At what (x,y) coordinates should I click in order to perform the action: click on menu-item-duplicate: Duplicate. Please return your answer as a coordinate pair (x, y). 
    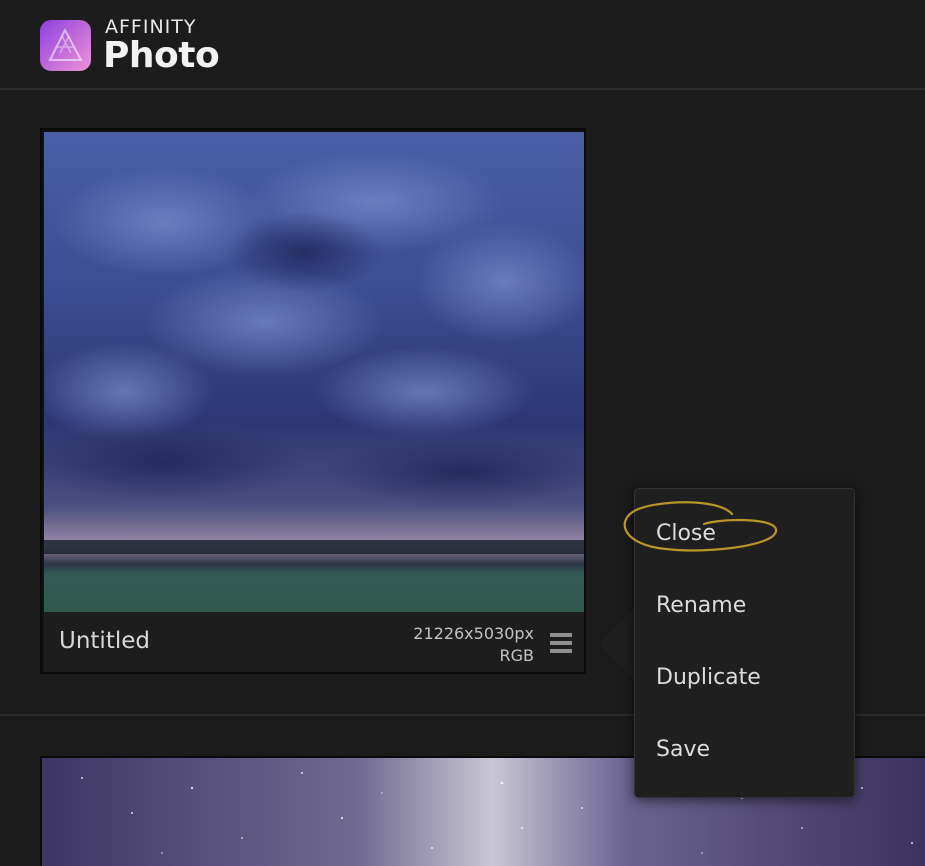
    Looking at the image, I should click on (708, 677).